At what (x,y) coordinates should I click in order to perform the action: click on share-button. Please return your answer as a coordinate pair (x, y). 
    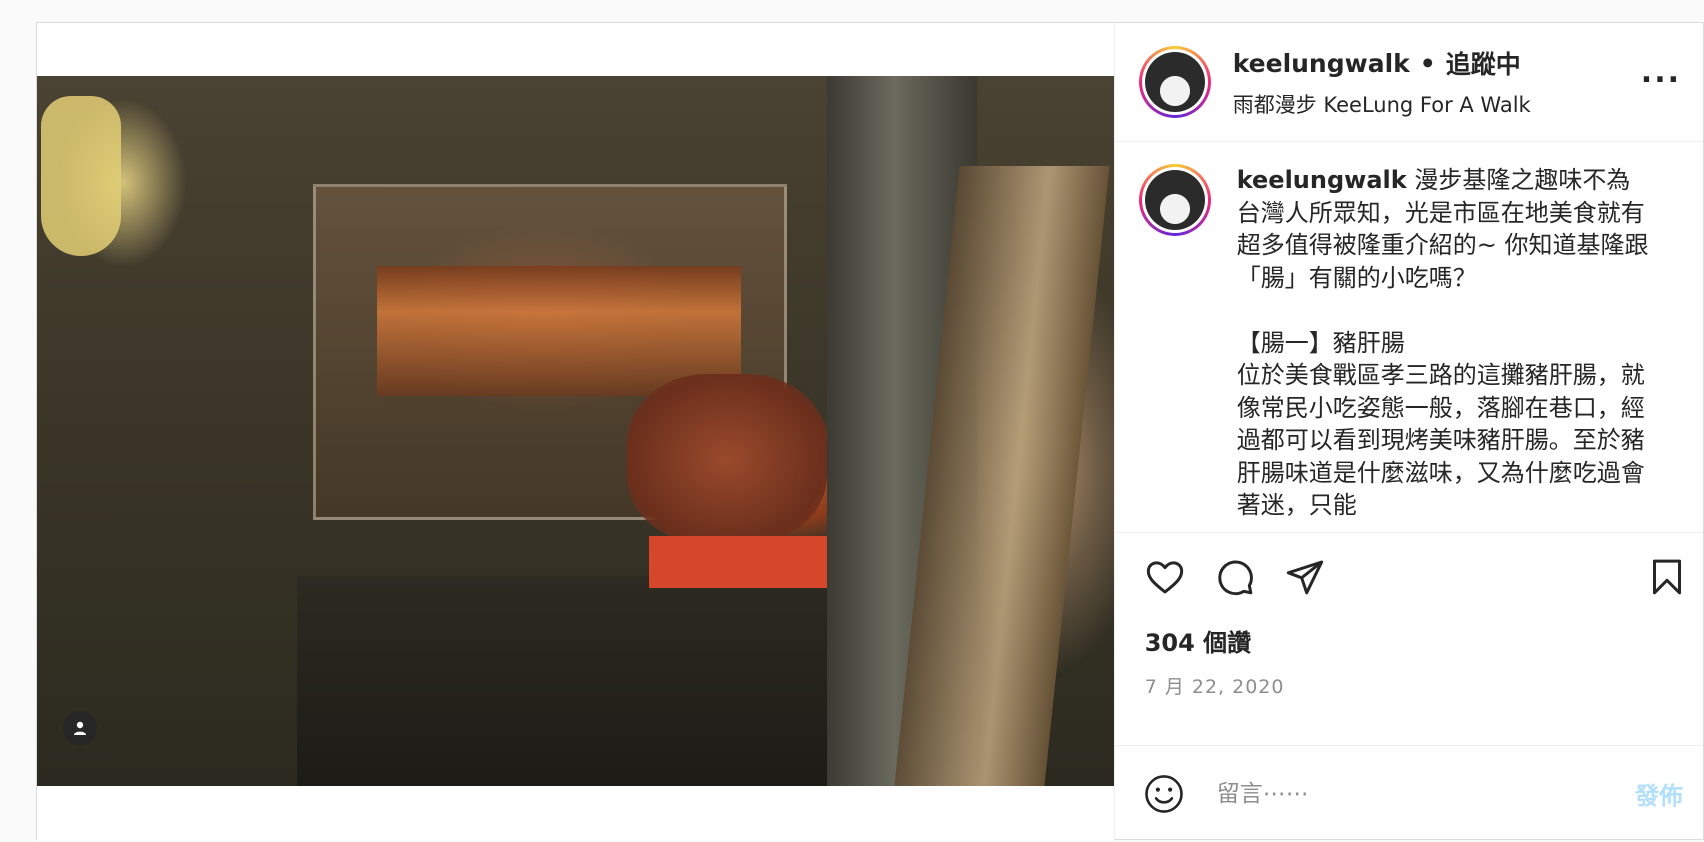
    Looking at the image, I should click on (1305, 577).